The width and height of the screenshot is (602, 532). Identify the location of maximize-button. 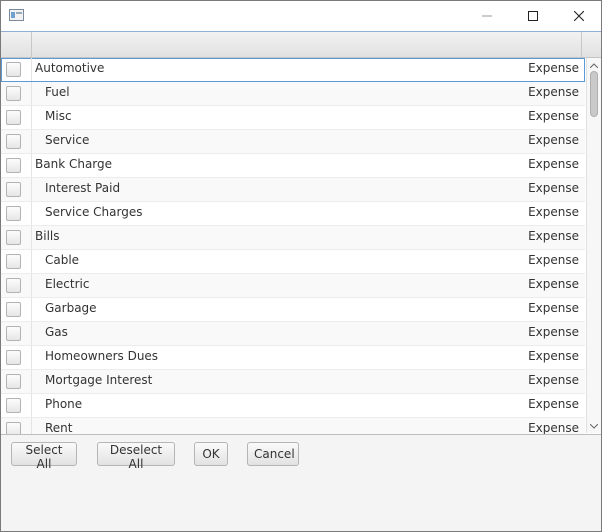
(533, 16).